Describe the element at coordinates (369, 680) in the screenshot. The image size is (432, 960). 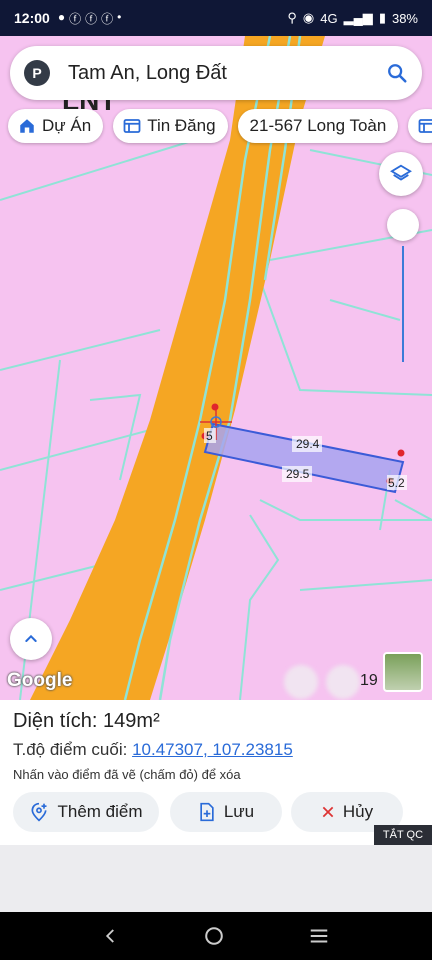
I see `map-scale-text: 19` at that location.